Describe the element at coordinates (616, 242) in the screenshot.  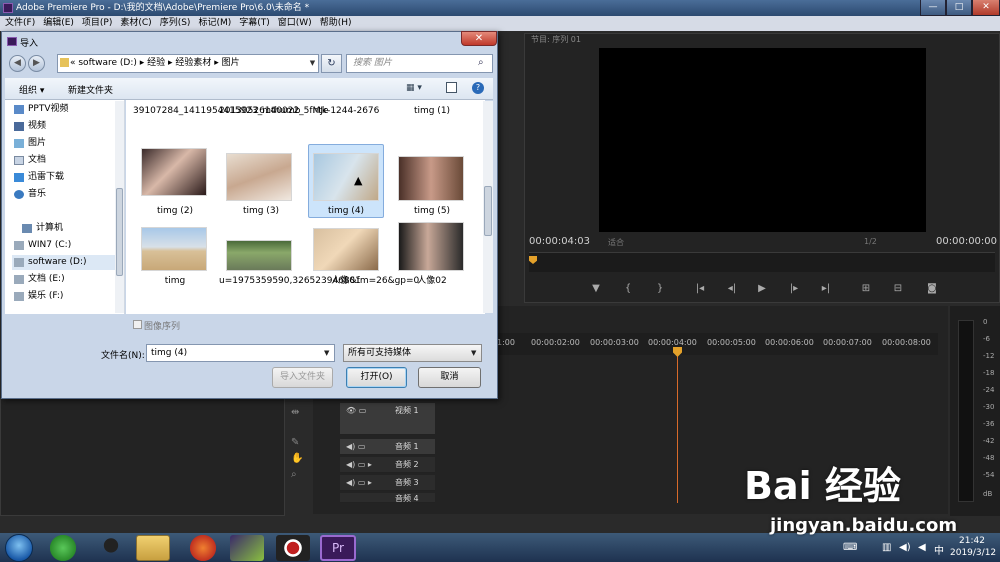
I see `zoom-fit-select: 适合` at that location.